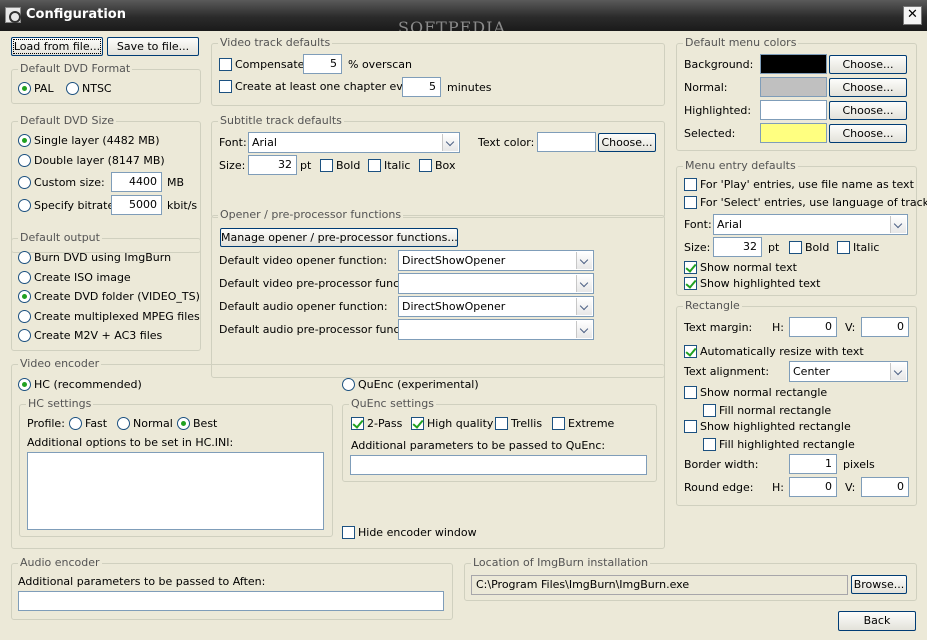 This screenshot has height=640, width=927. I want to click on overscan-input: 5, so click(322, 64).